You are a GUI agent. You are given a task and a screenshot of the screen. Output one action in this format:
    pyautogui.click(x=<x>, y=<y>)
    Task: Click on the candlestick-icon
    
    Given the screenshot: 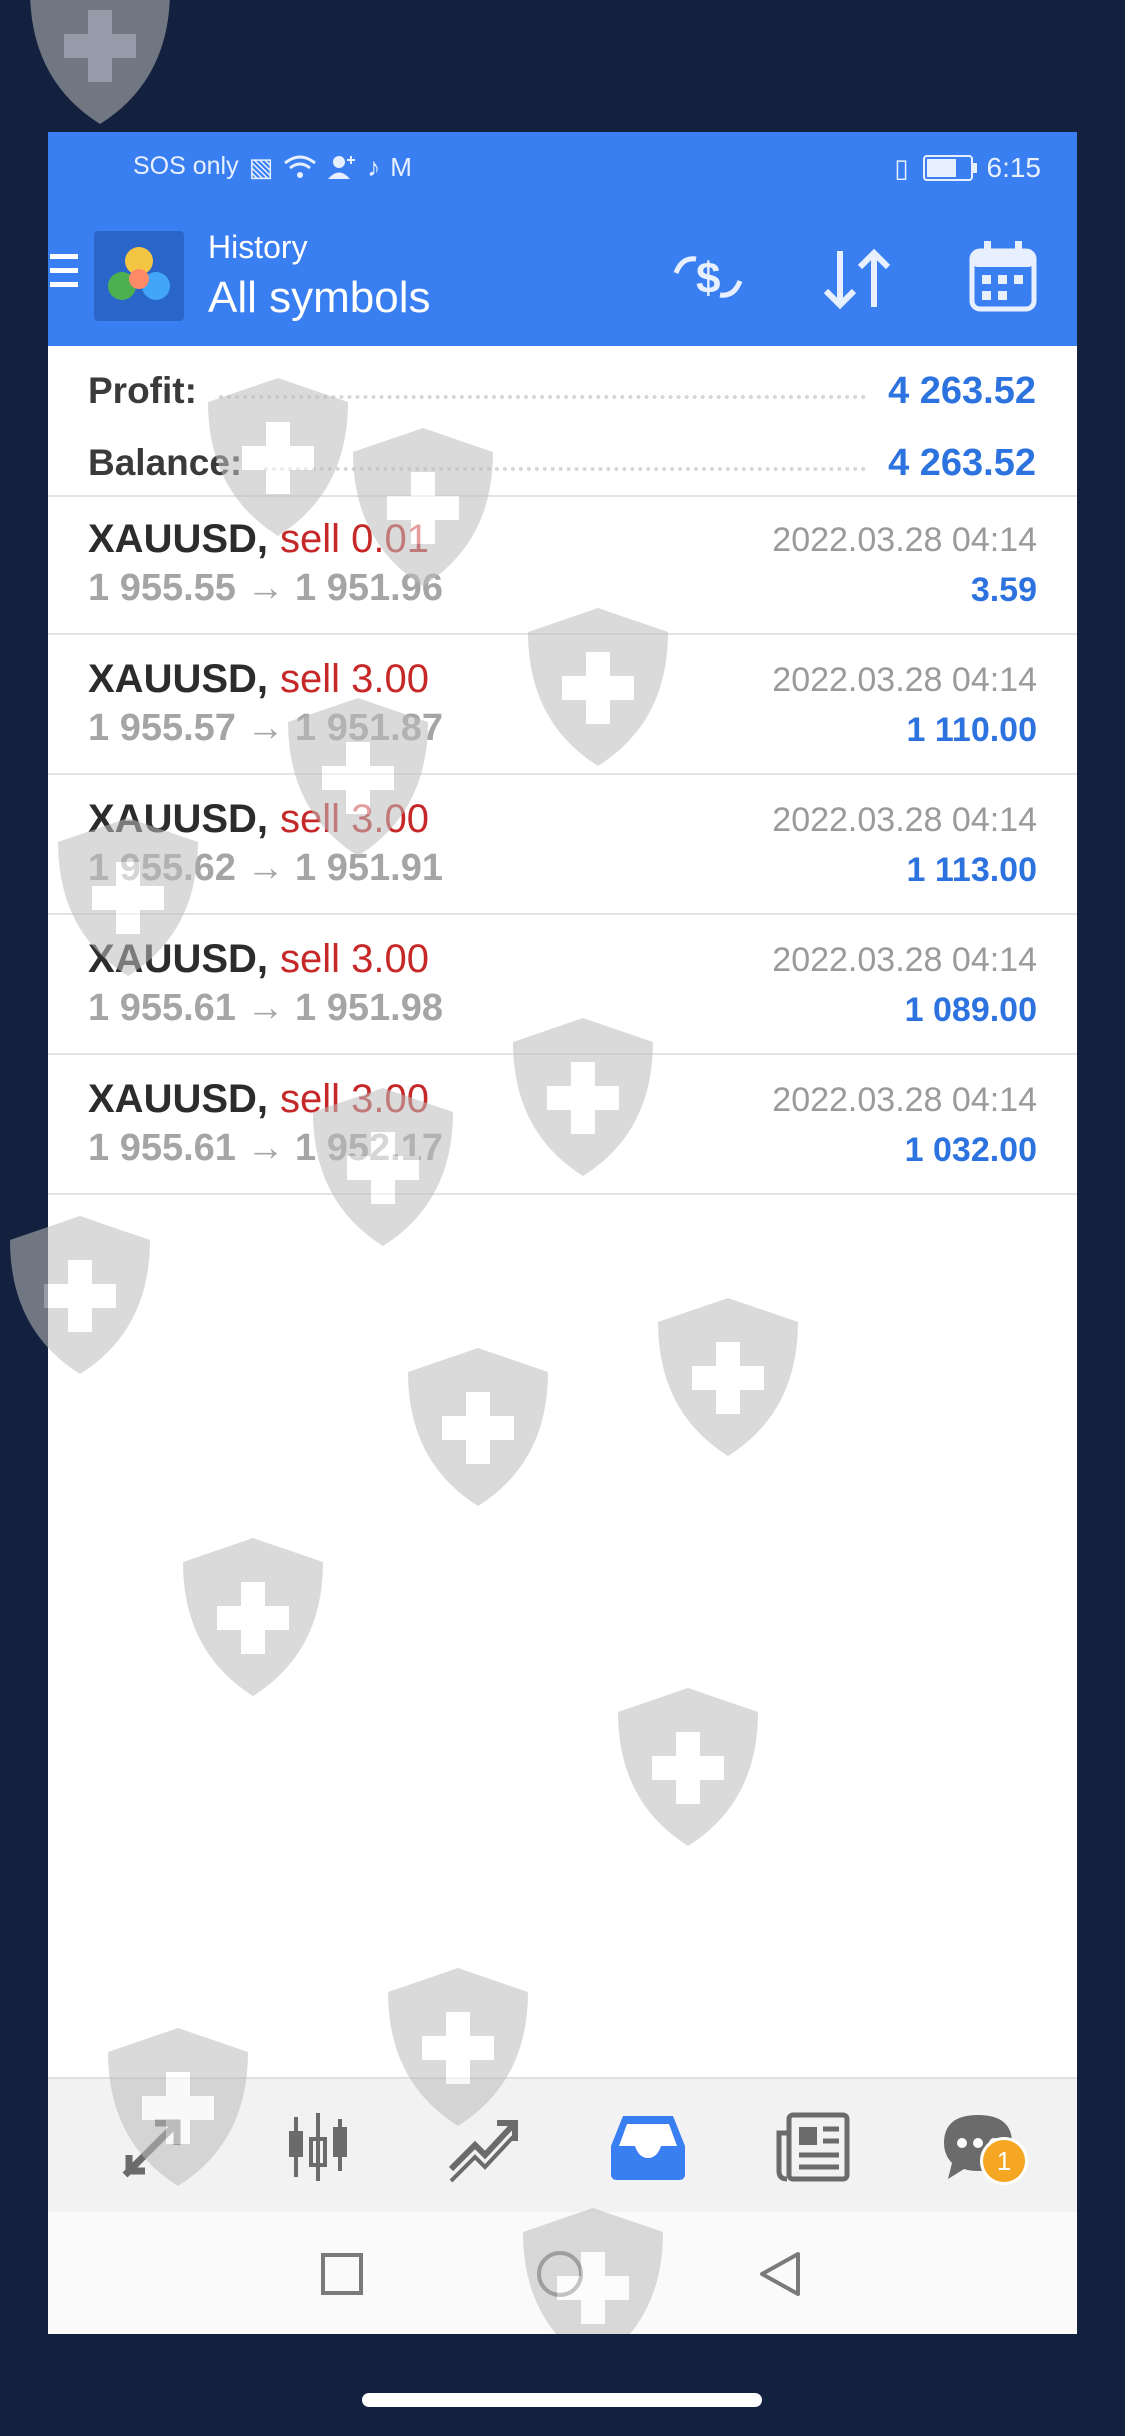 What is the action you would take?
    pyautogui.click(x=318, y=2147)
    